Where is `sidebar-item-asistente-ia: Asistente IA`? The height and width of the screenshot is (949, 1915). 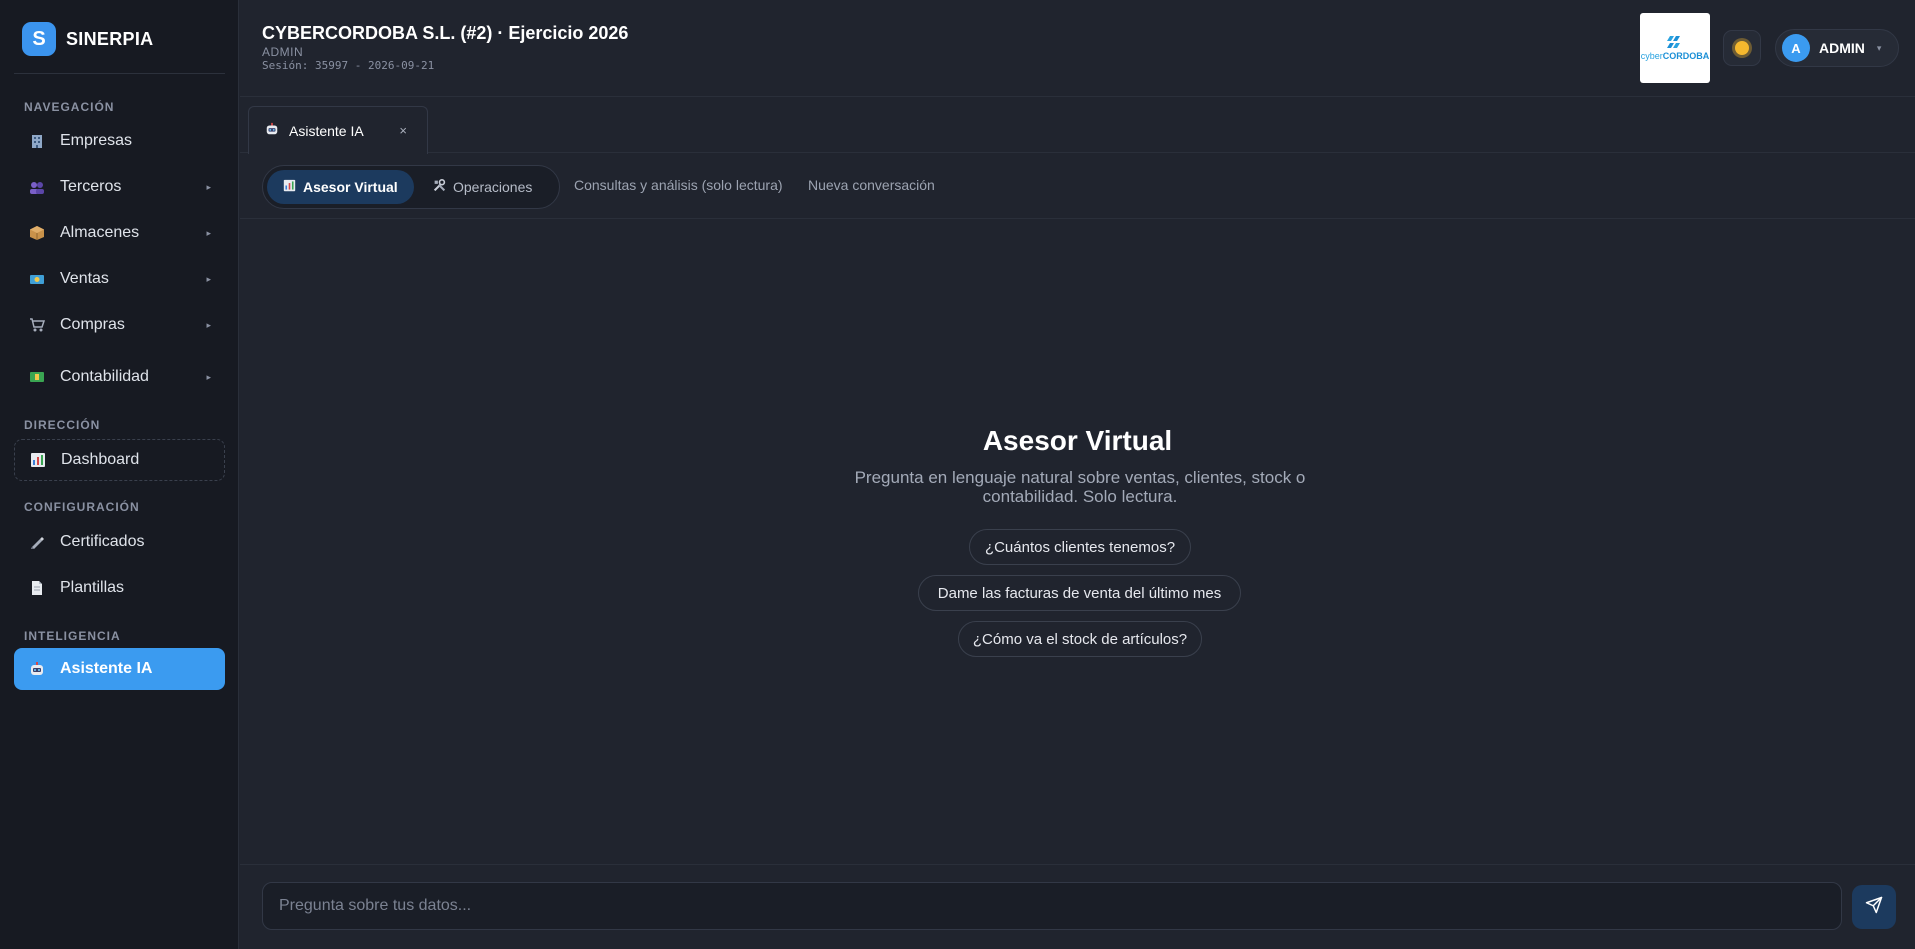 sidebar-item-asistente-ia: Asistente IA is located at coordinates (119, 669).